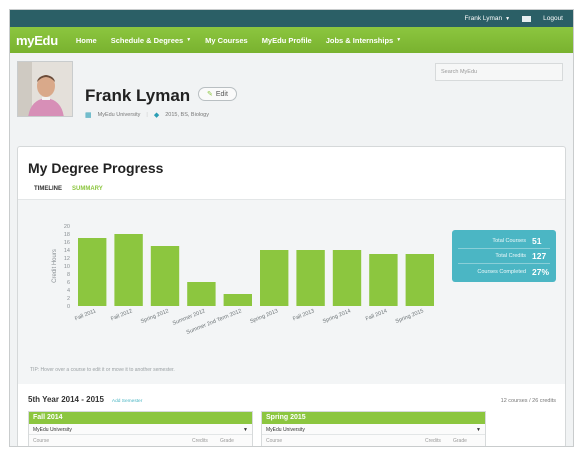 The width and height of the screenshot is (584, 453). I want to click on y-tick-label: 20, so click(67, 227).